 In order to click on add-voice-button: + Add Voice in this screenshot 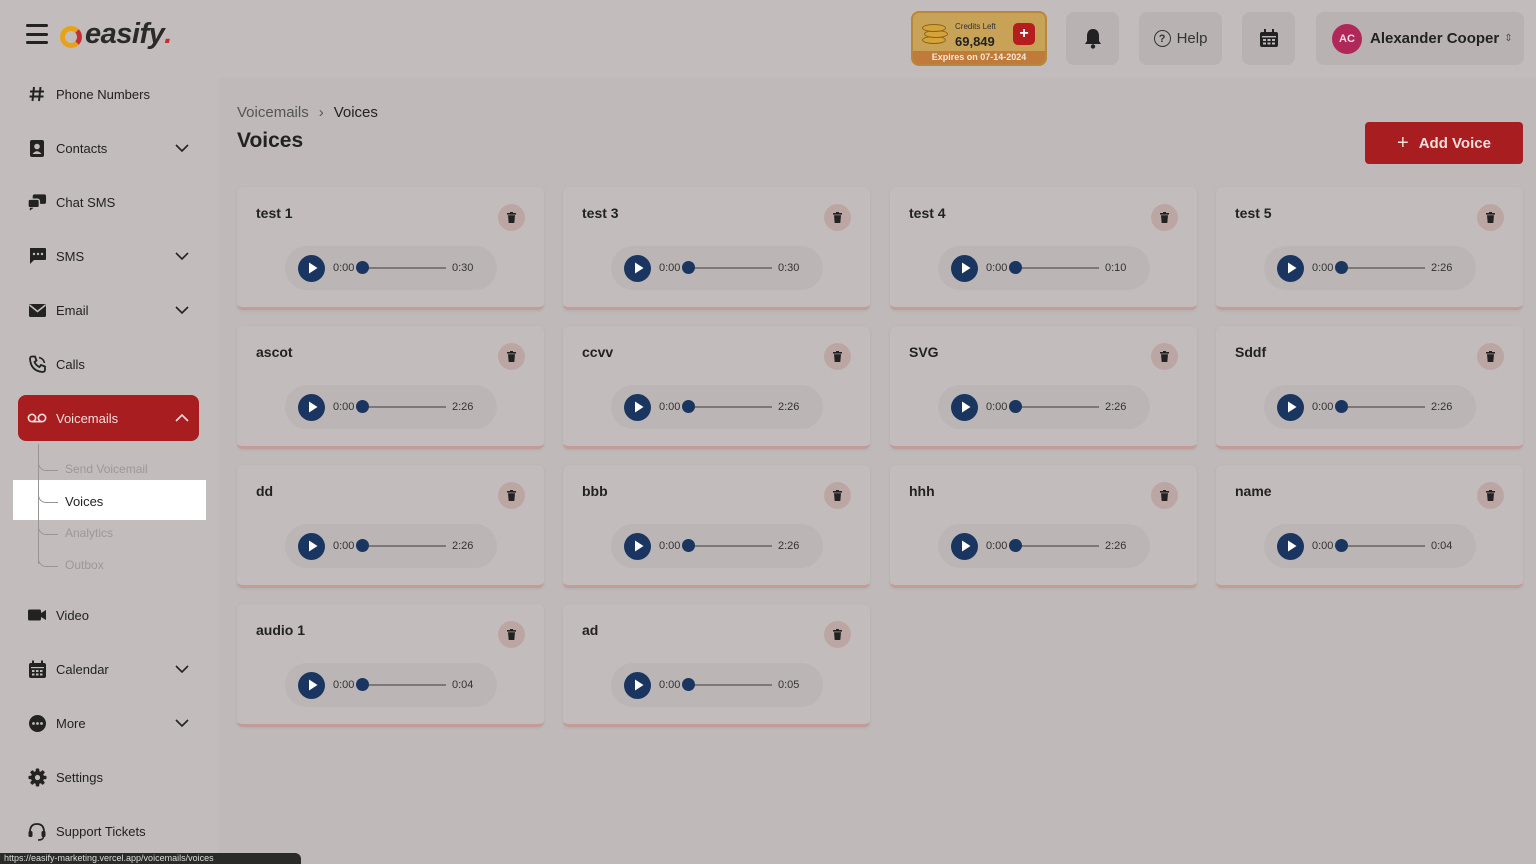, I will do `click(1444, 143)`.